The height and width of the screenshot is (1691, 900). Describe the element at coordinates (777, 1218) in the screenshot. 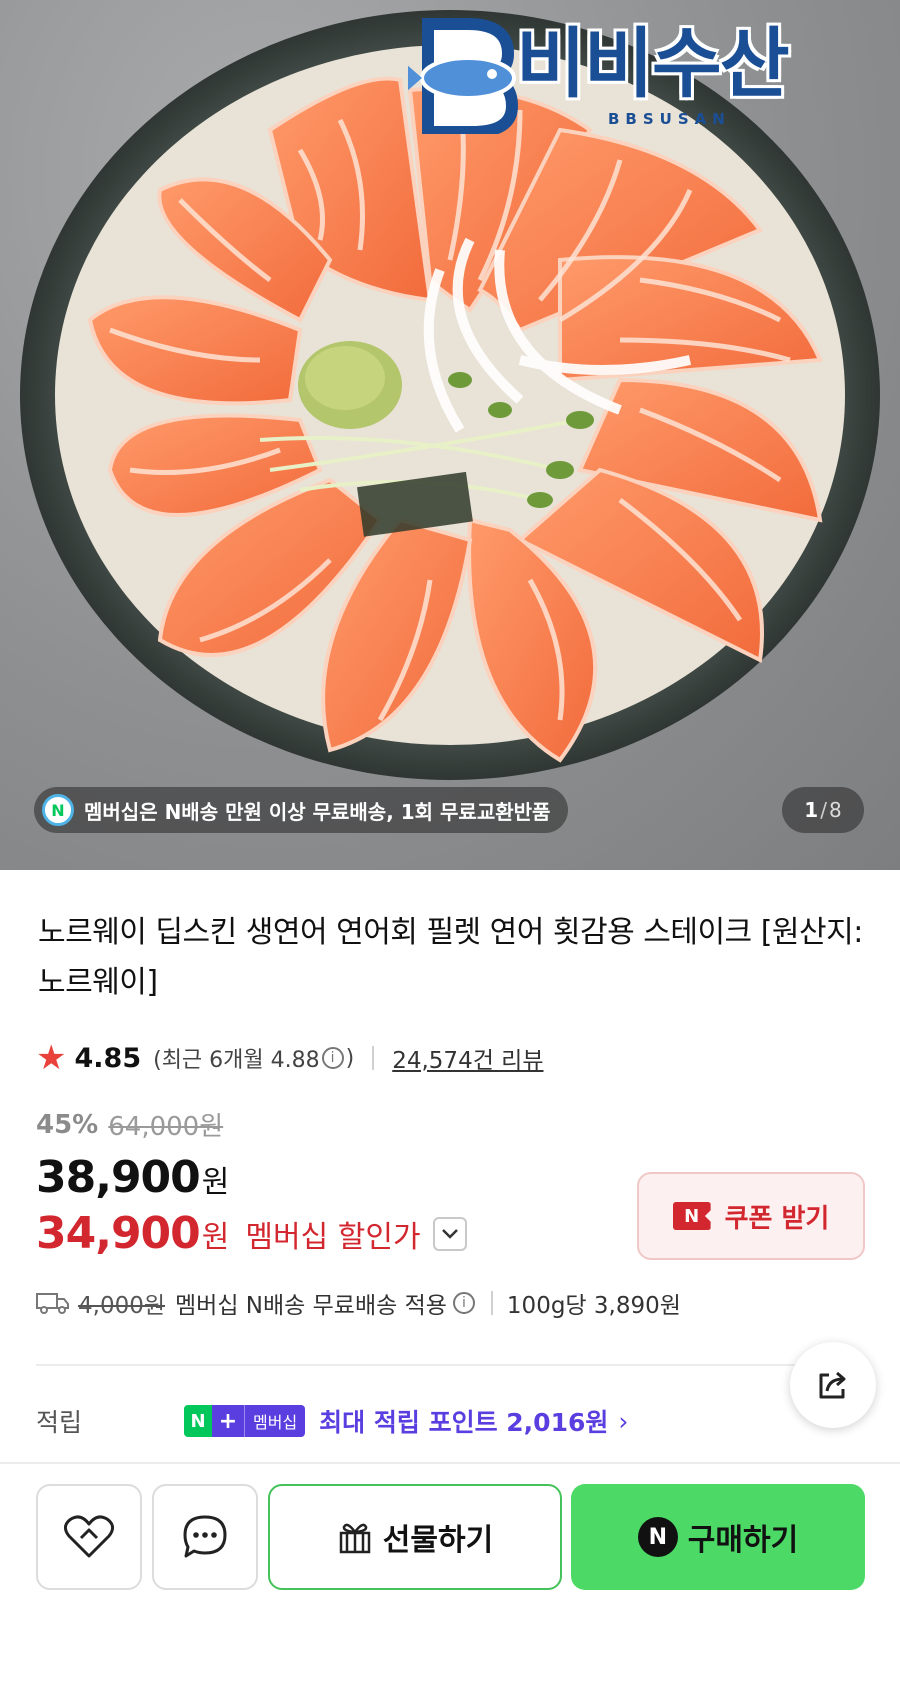

I see `coupon-label: 쿠폰 받기` at that location.